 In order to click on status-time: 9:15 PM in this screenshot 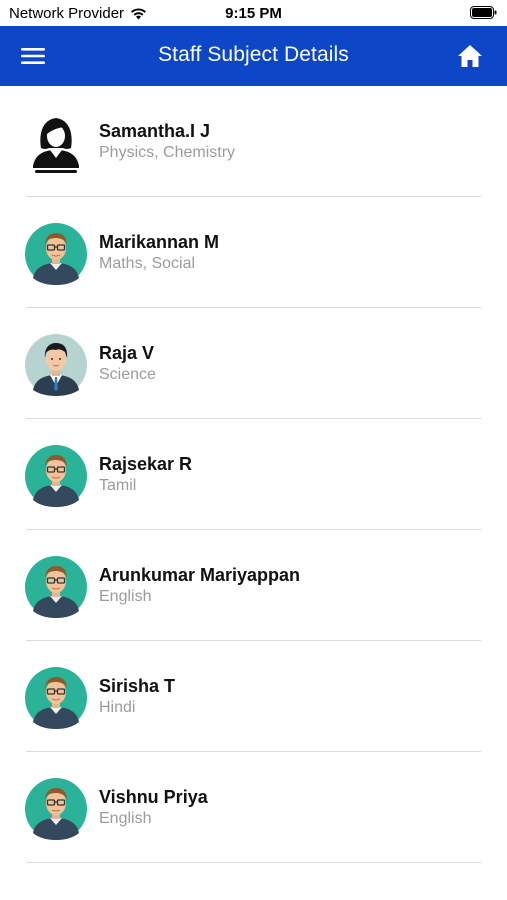, I will do `click(253, 13)`.